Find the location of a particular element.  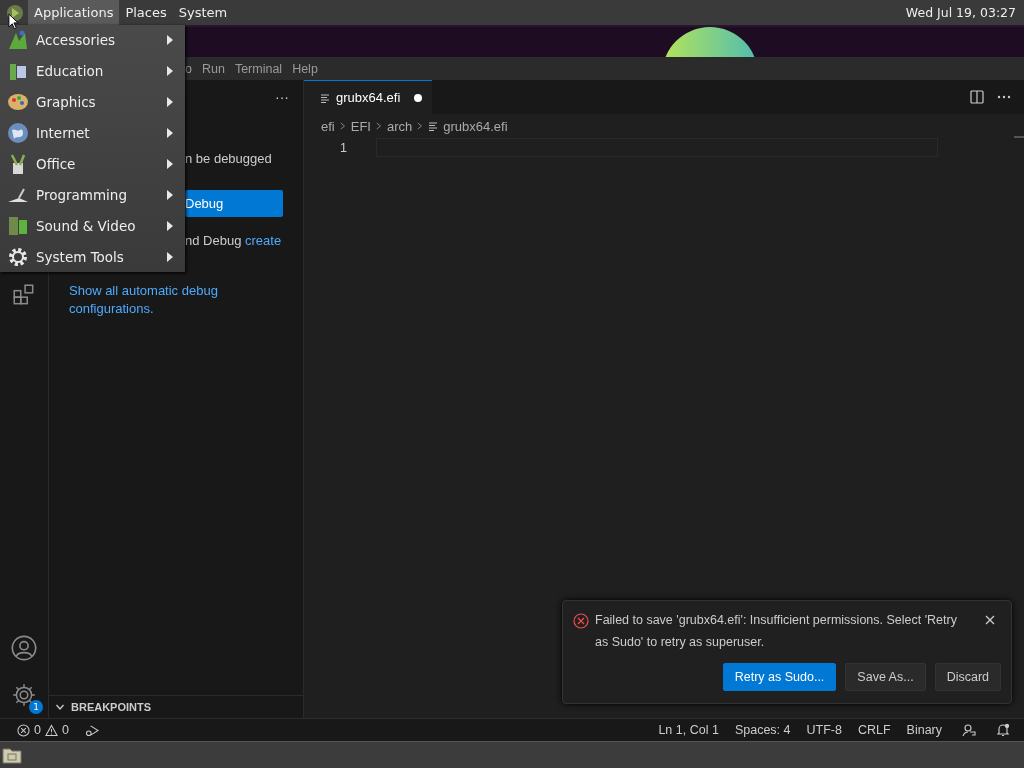

launch-description: nd Debug create is located at coordinates (233, 241).